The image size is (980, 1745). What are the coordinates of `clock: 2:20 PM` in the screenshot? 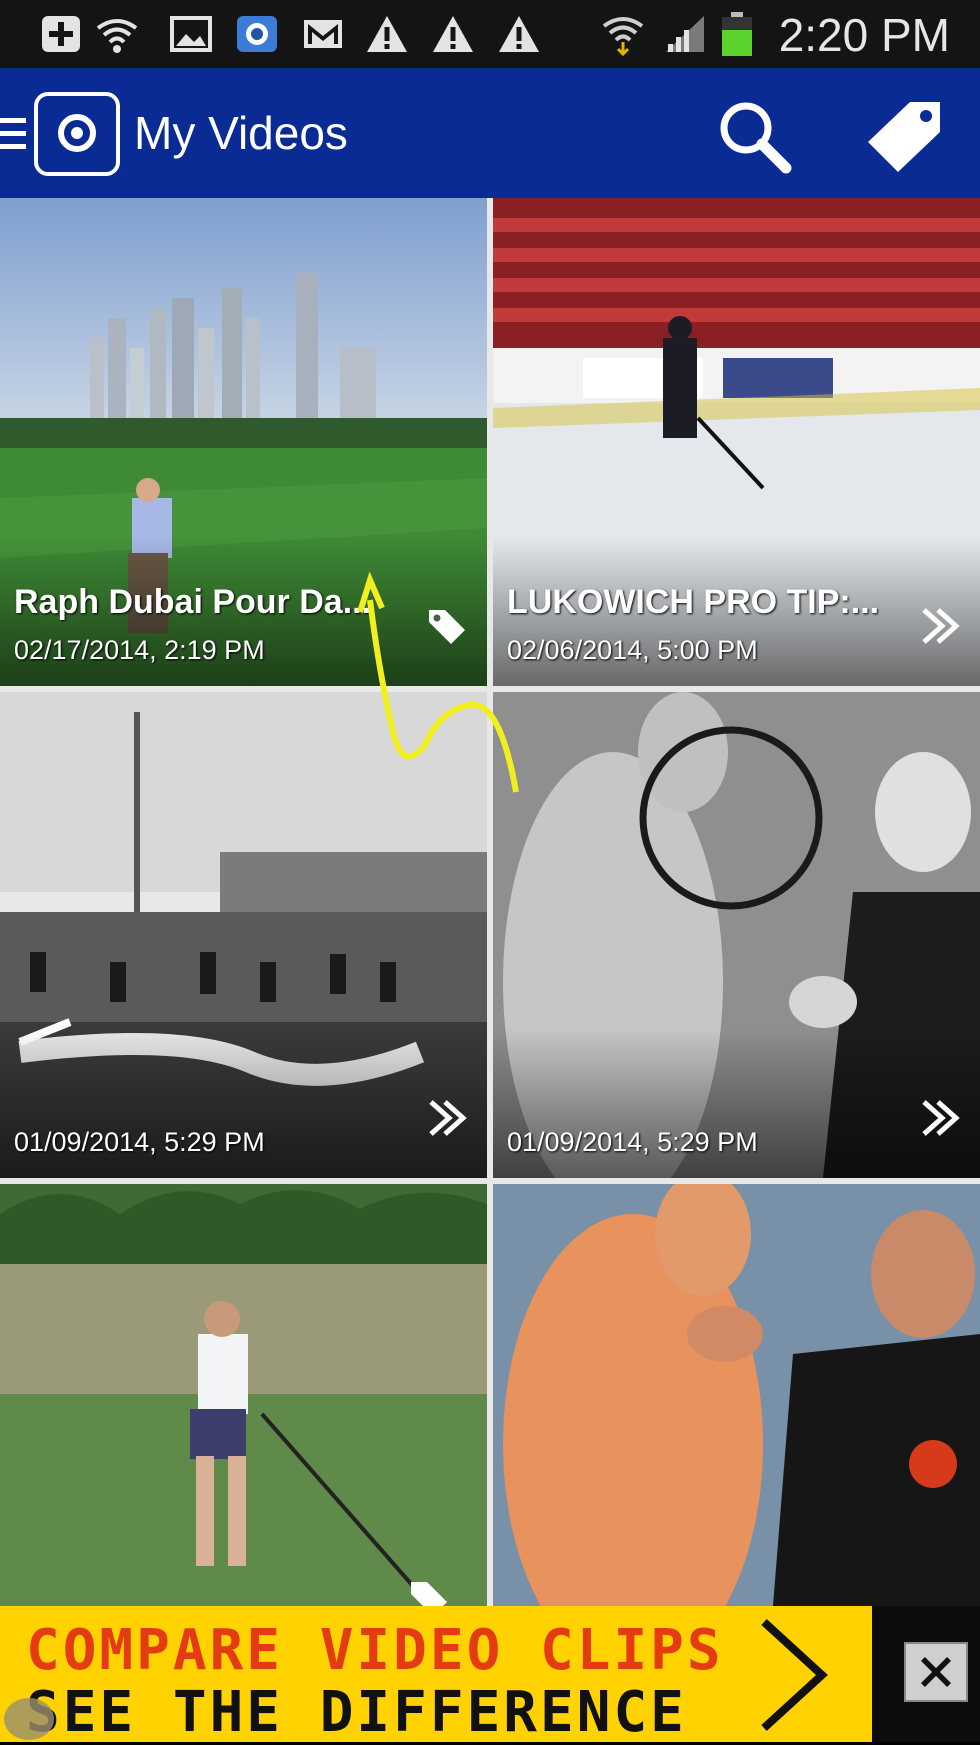 It's located at (864, 35).